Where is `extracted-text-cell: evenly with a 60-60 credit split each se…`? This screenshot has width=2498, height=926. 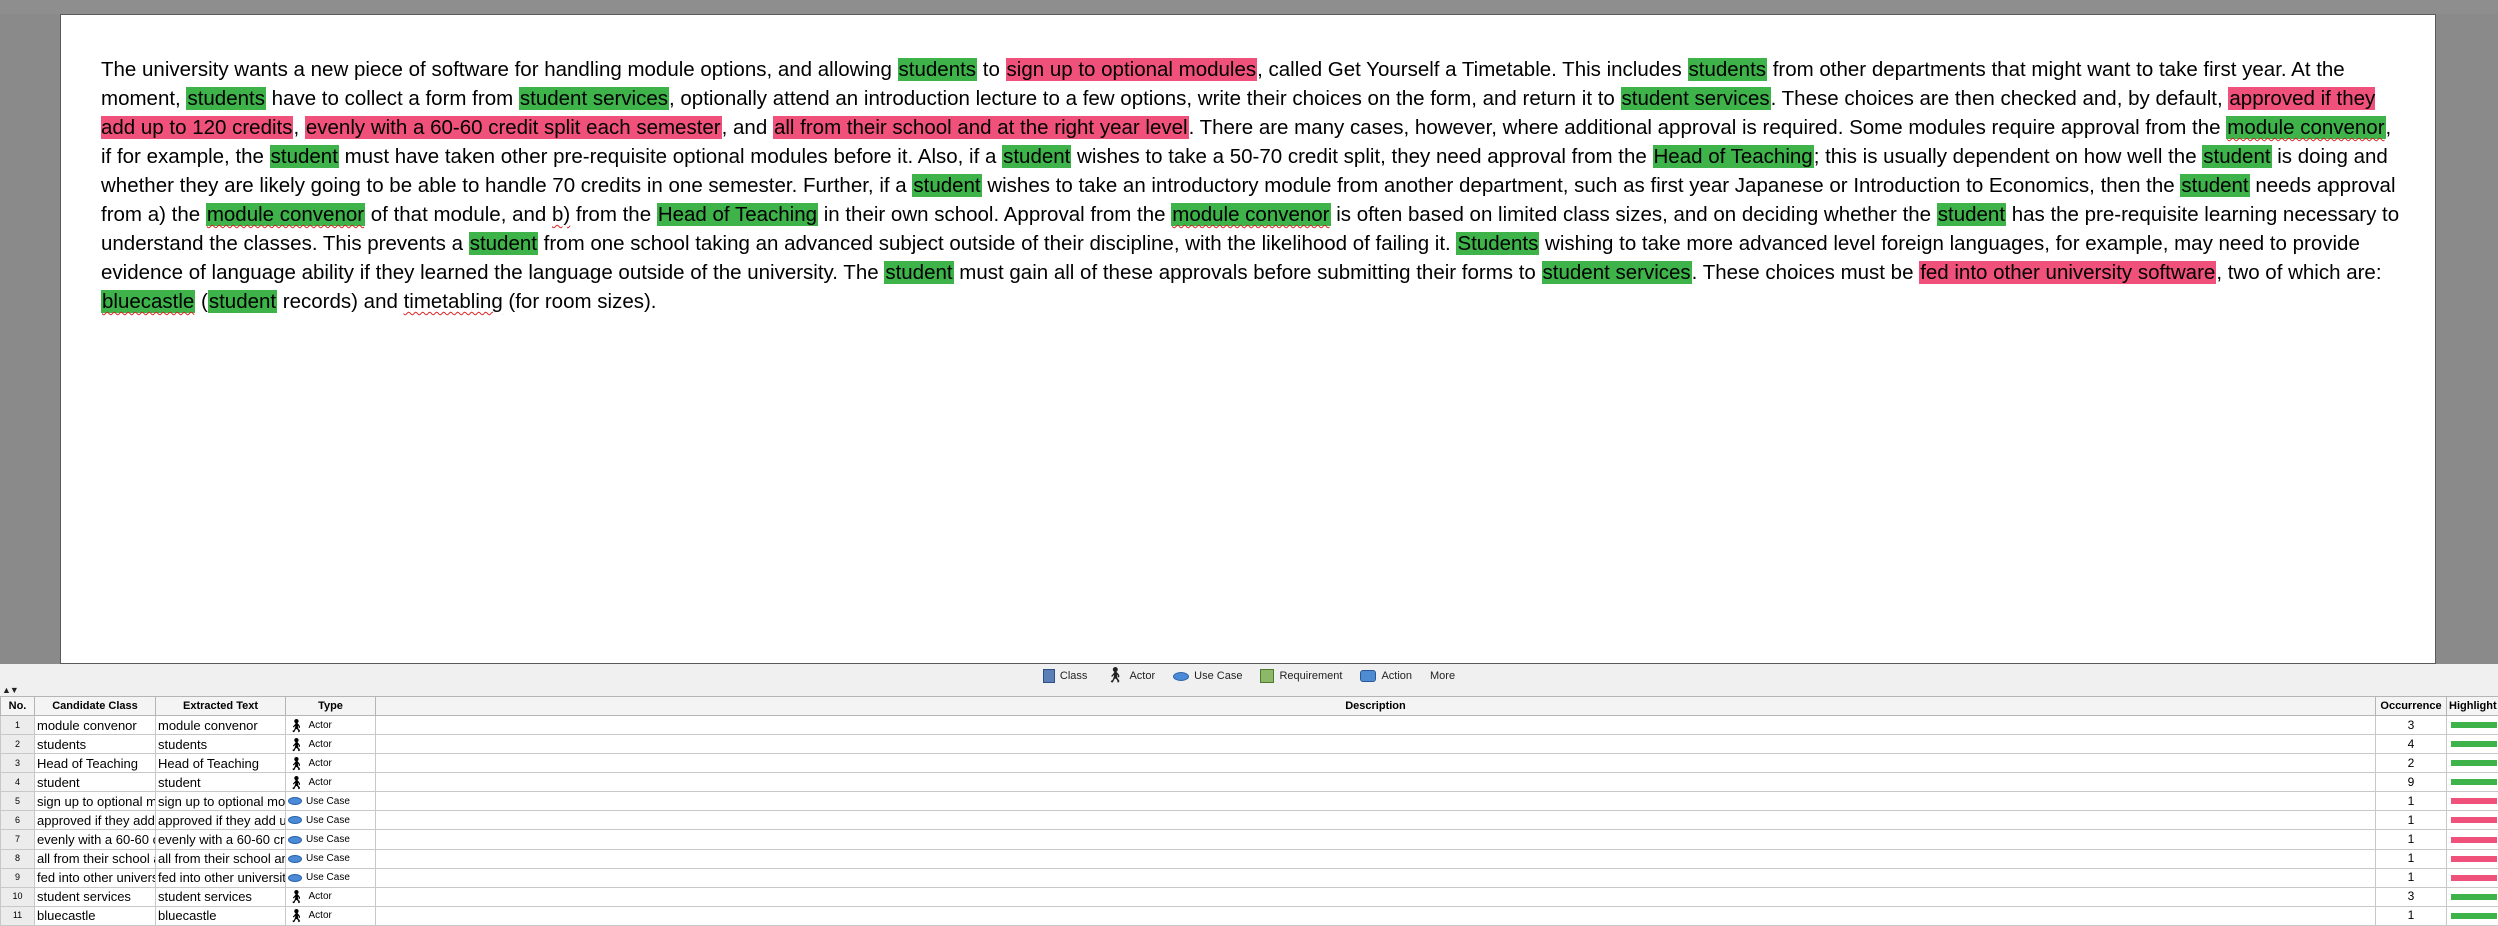 extracted-text-cell: evenly with a 60-60 credit split each se… is located at coordinates (220, 839).